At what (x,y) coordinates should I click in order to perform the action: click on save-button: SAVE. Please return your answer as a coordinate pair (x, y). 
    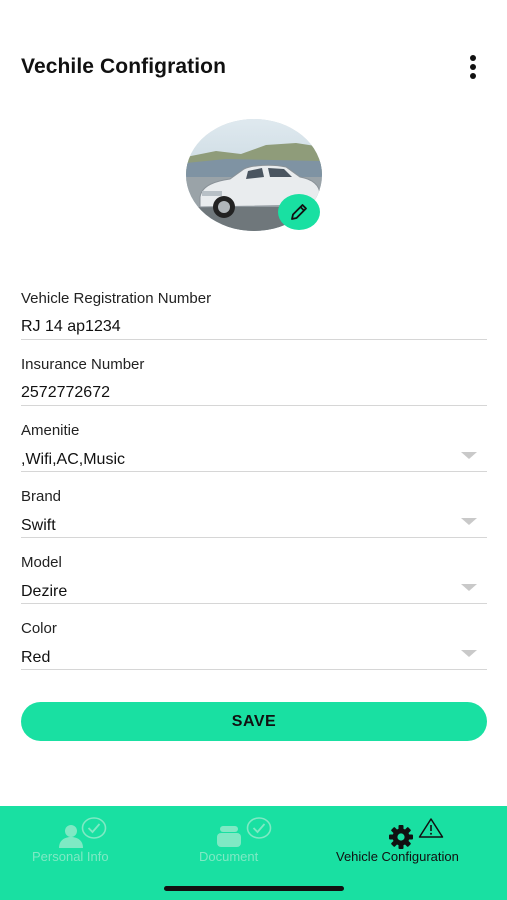
    Looking at the image, I should click on (254, 721).